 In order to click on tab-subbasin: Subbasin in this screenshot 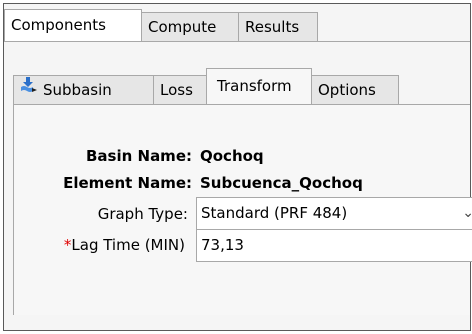, I will do `click(83, 90)`.